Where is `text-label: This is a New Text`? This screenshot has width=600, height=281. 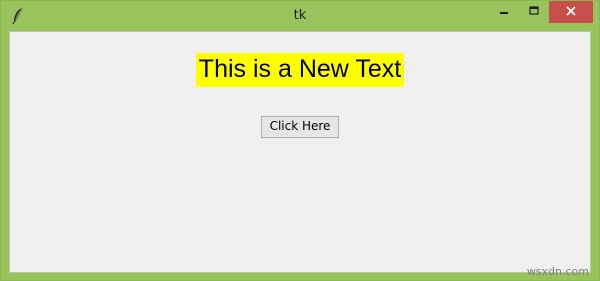
text-label: This is a New Text is located at coordinates (300, 70).